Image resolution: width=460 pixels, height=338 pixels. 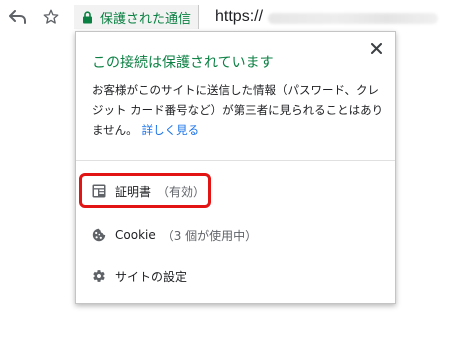 What do you see at coordinates (51, 17) in the screenshot?
I see `bookmark-star-icon` at bounding box center [51, 17].